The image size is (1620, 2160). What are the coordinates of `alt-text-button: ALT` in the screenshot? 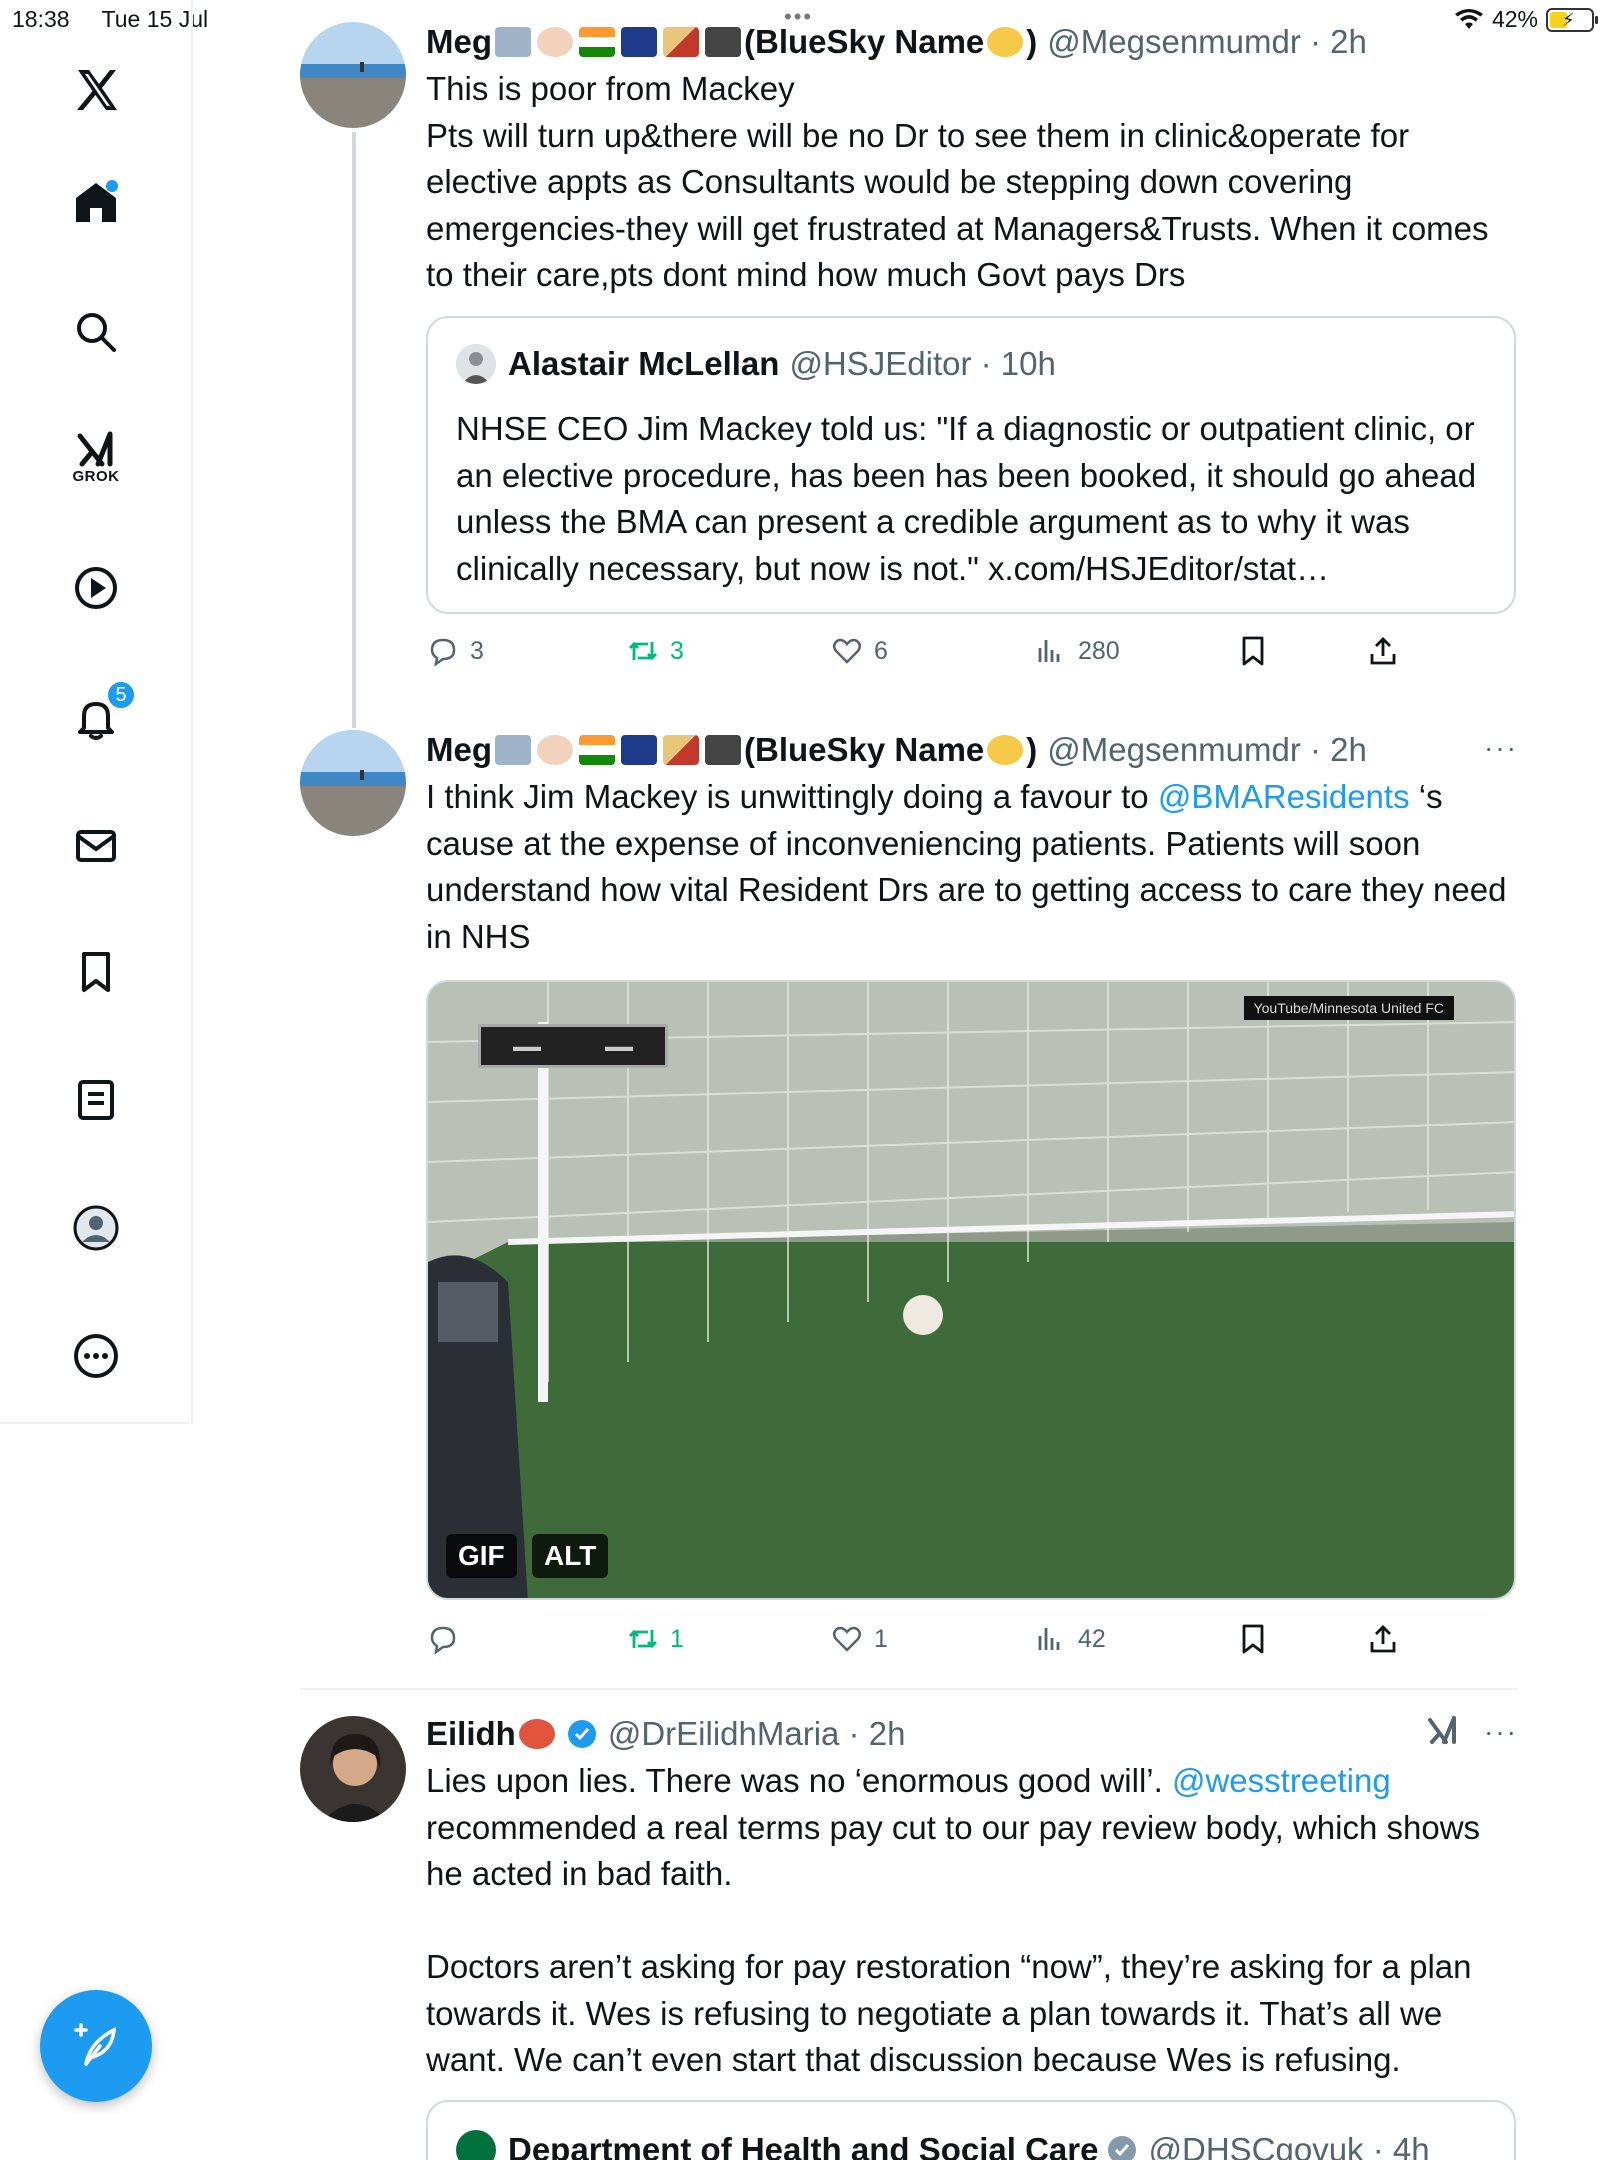 It's located at (570, 1556).